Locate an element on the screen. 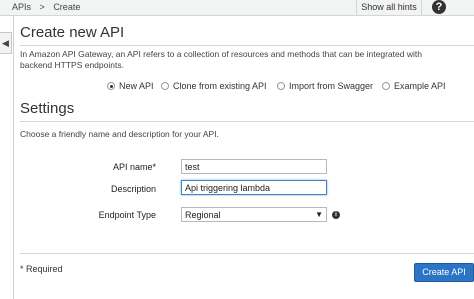 Image resolution: width=474 pixels, height=299 pixels. radio-clone-api-label: Clone from existing API is located at coordinates (220, 86).